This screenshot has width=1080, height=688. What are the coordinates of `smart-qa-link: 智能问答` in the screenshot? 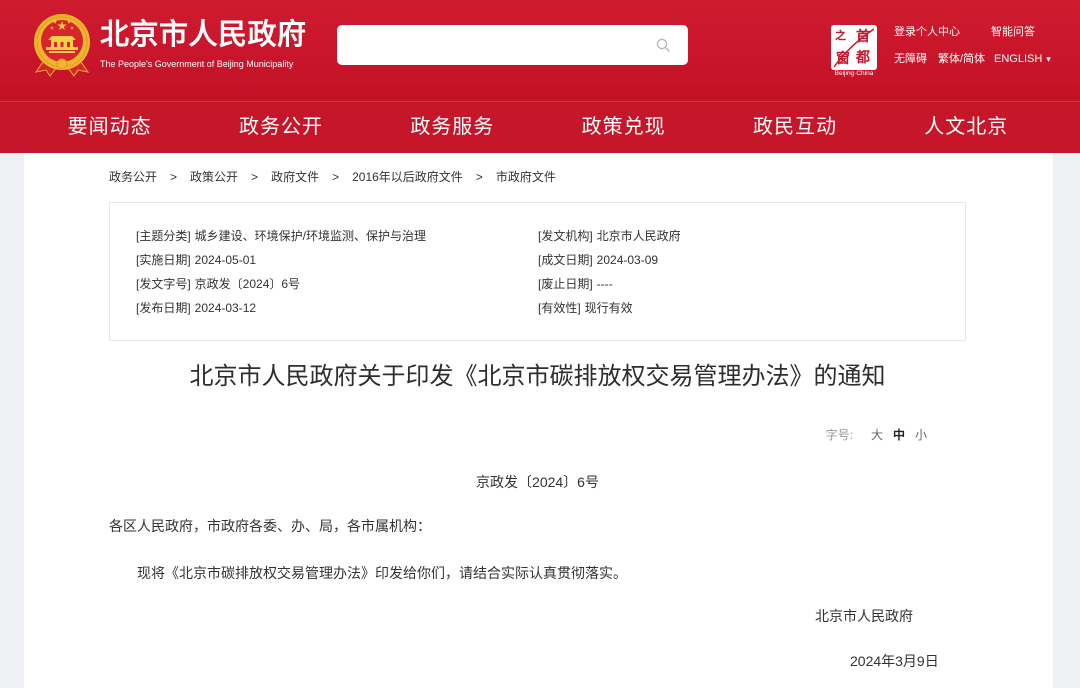 It's located at (1013, 32).